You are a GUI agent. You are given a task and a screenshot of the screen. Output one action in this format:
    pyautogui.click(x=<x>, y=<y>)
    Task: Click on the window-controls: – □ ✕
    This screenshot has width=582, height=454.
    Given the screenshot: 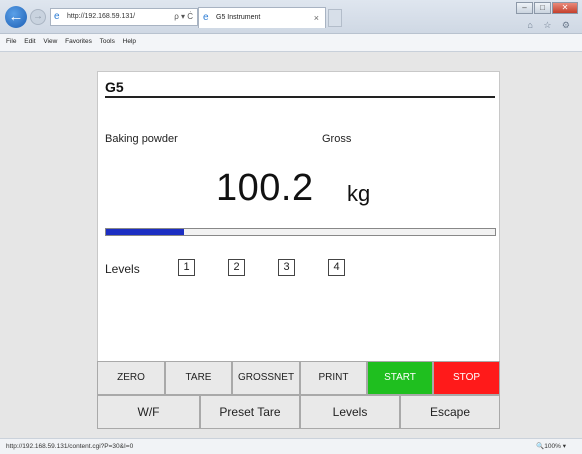 What is the action you would take?
    pyautogui.click(x=546, y=9)
    